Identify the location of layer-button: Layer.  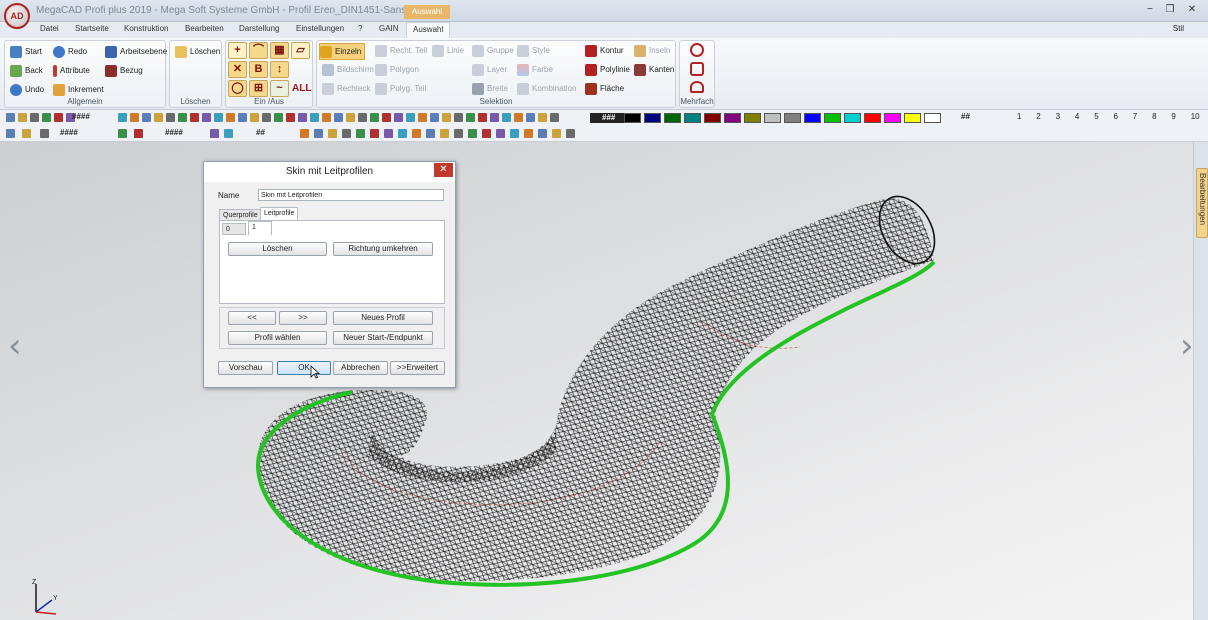
(489, 70).